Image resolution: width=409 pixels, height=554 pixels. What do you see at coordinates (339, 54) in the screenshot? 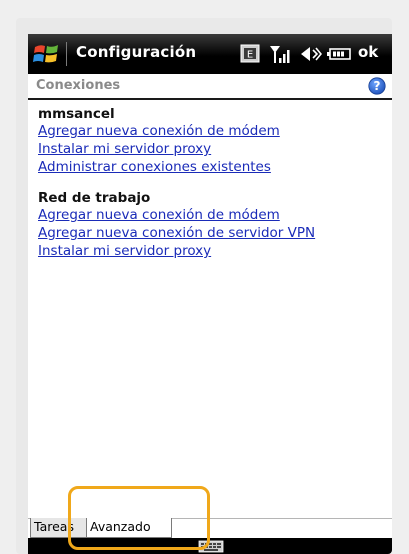
I see `battery-icon` at bounding box center [339, 54].